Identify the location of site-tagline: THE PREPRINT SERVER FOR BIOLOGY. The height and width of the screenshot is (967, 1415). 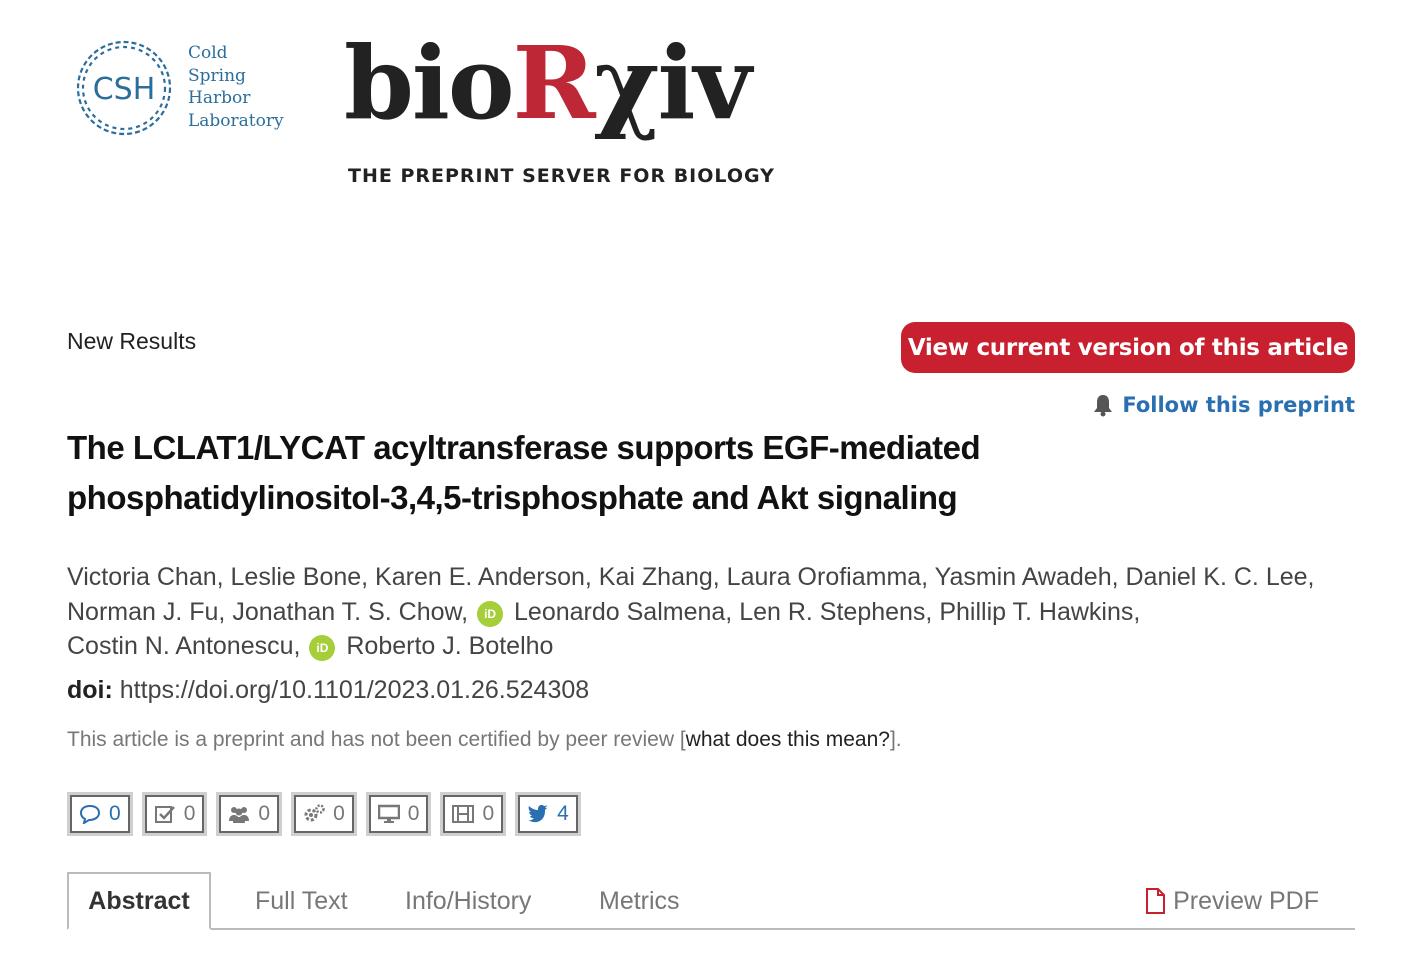
(561, 176).